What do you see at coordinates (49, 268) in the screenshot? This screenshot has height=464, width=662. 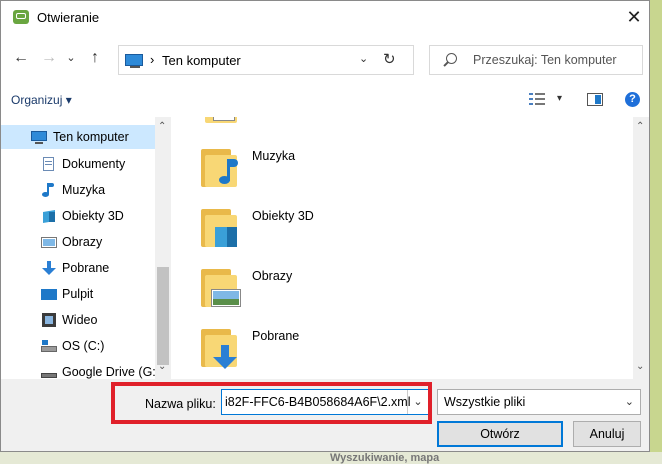 I see `download-icon` at bounding box center [49, 268].